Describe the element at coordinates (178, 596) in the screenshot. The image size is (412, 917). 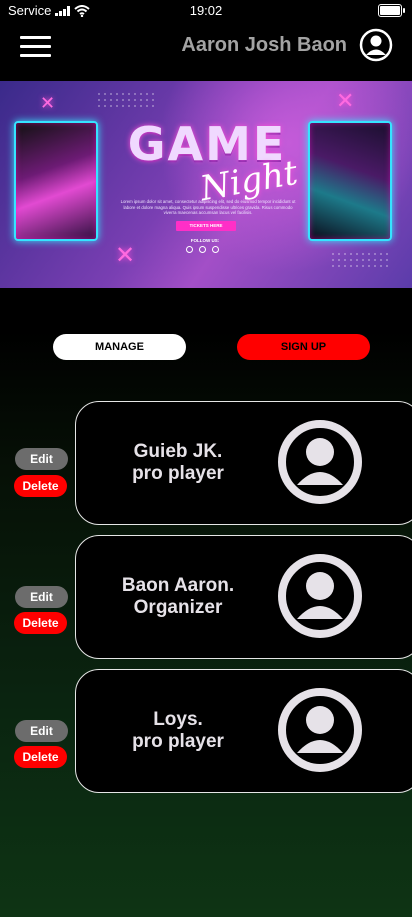
I see `member-name: Baon Aaron. Organizer` at that location.